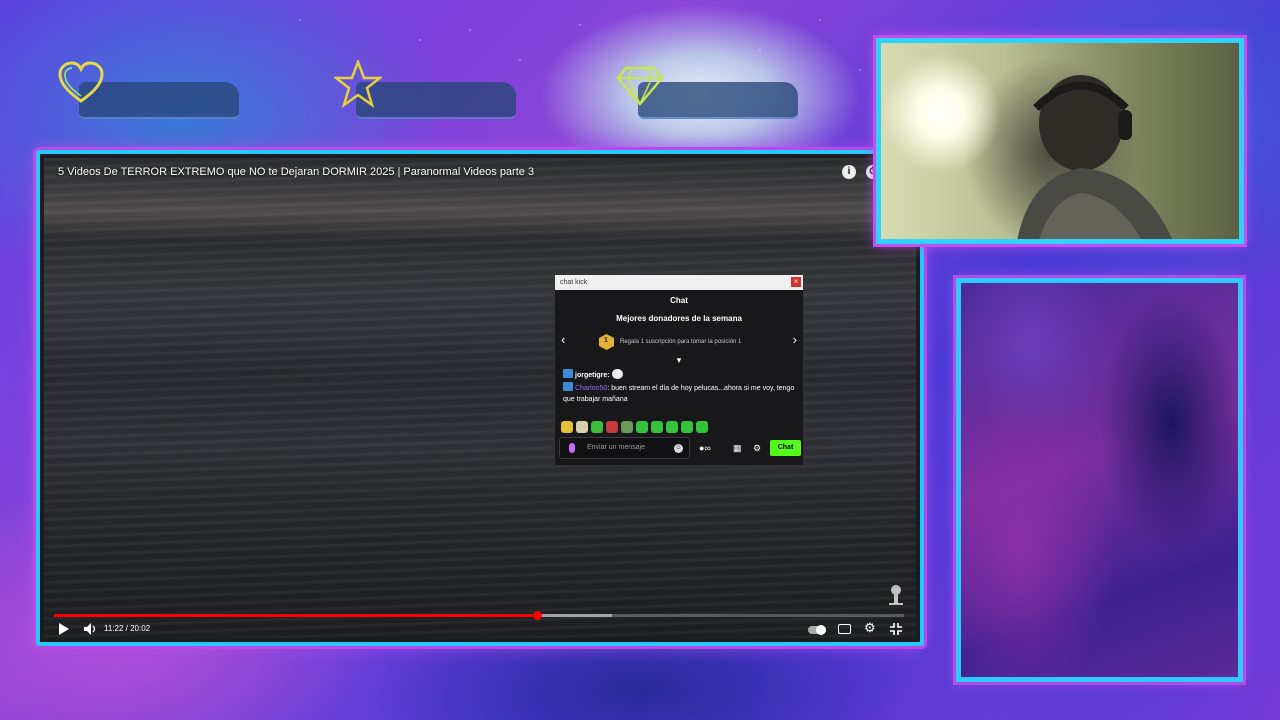 The image size is (1280, 720). What do you see at coordinates (679, 282) in the screenshot?
I see `chat-window-titlebar: chat kick ×` at bounding box center [679, 282].